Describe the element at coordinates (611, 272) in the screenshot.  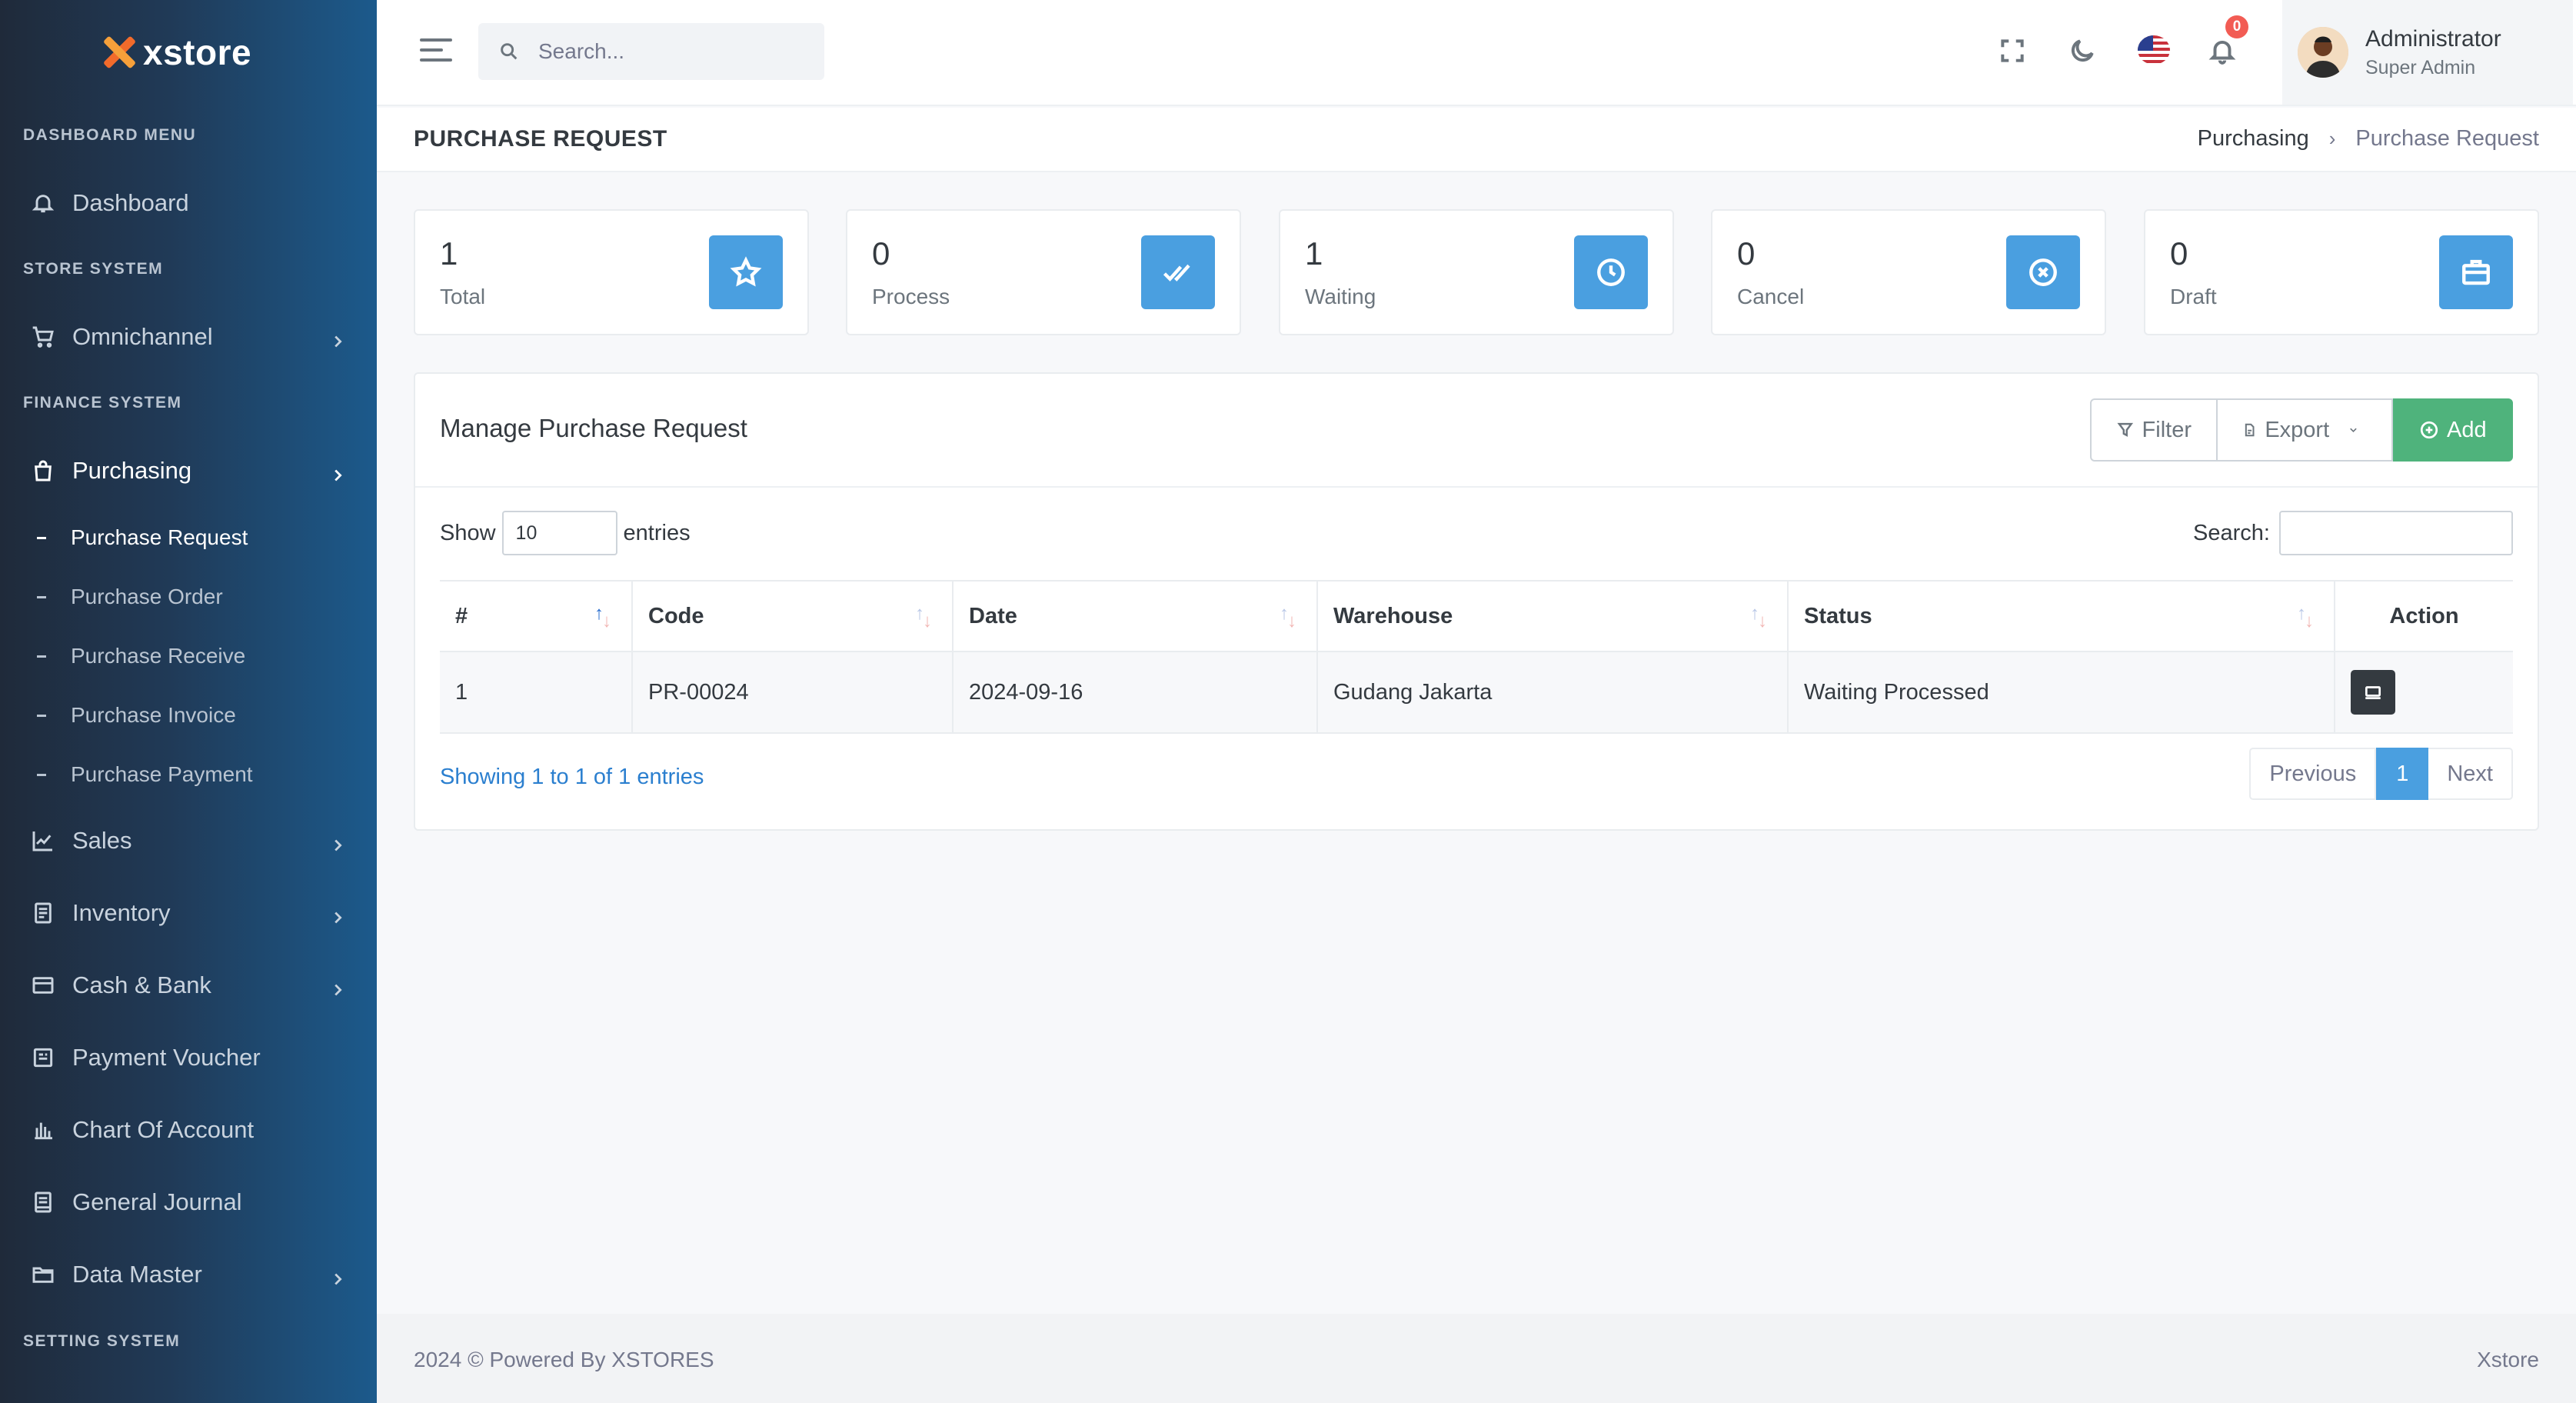
I see `stat-card-total: 1 Total` at that location.